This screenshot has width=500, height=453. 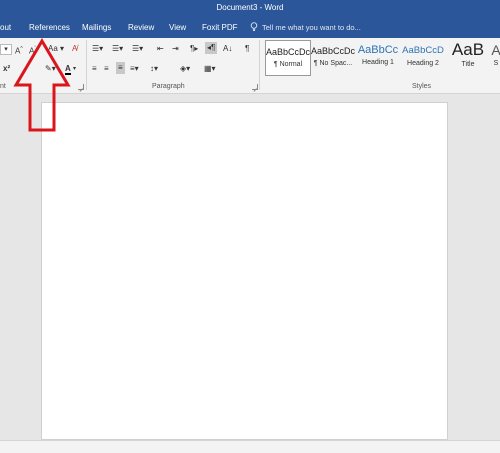 I want to click on decrease-indent-icon: ⇤, so click(x=160, y=49).